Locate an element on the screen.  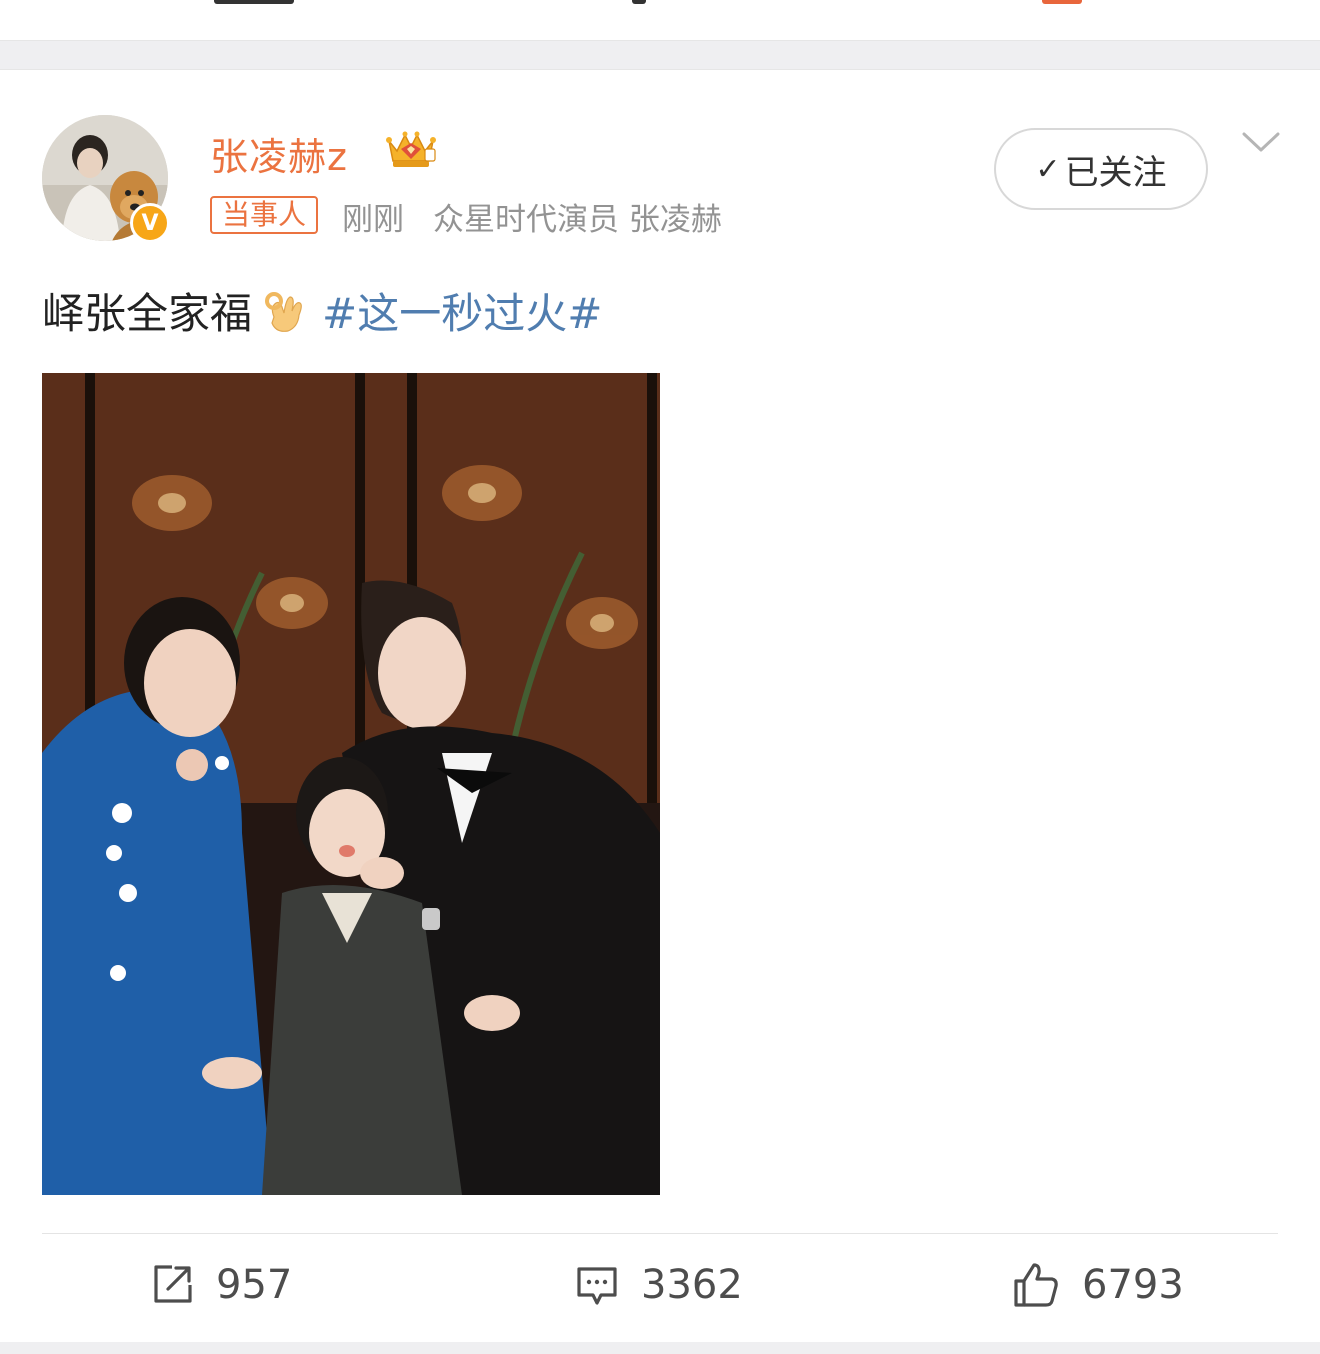
comment-button: 3362 is located at coordinates (659, 1285).